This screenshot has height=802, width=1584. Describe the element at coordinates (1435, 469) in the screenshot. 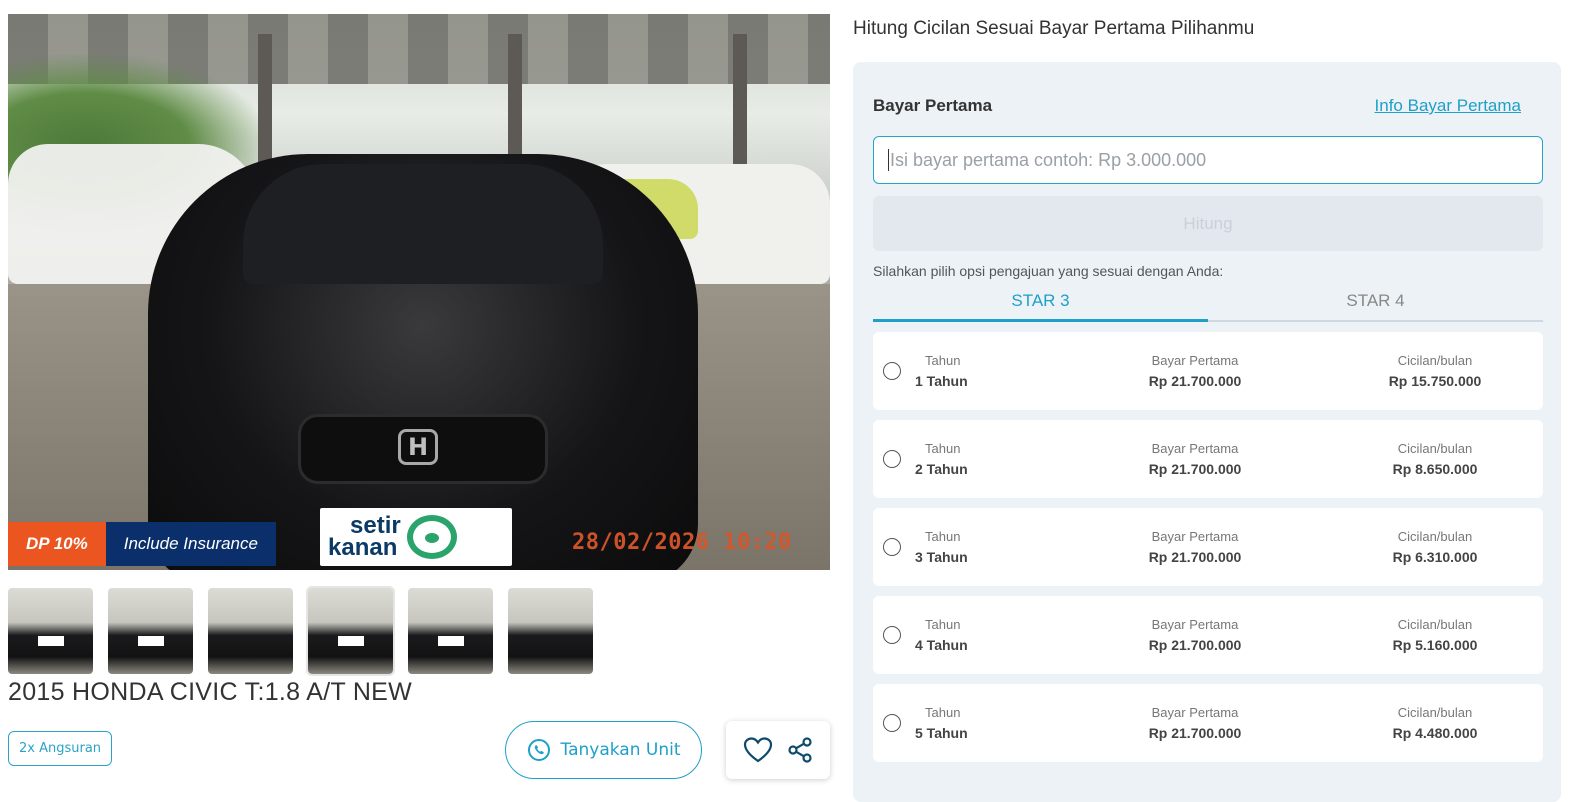

I see `installment-value: Rp 8.650.000` at that location.